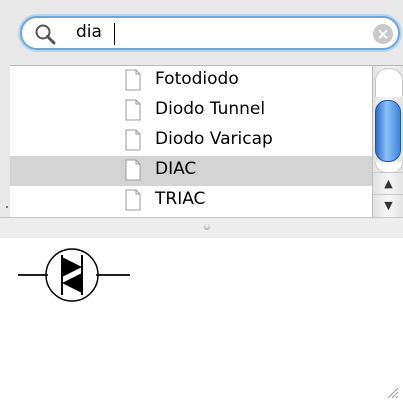 This screenshot has height=403, width=403. Describe the element at coordinates (392, 392) in the screenshot. I see `resize-grip-icon` at that location.